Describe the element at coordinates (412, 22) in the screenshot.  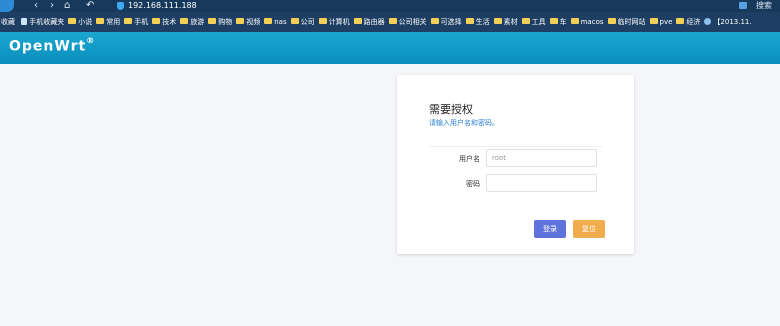
I see `bookmark-label: 公司相关` at that location.